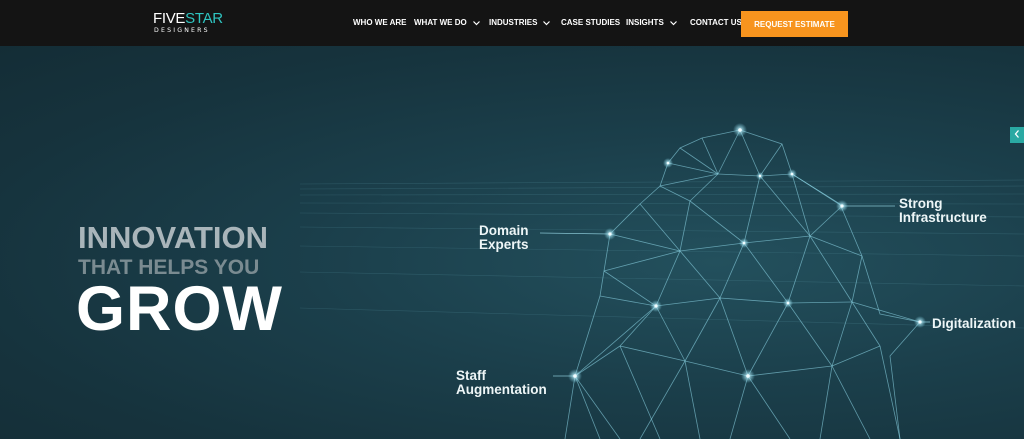 Image resolution: width=1024 pixels, height=439 pixels. What do you see at coordinates (447, 23) in the screenshot?
I see `nav-what-we-do: WHAT WE DO` at bounding box center [447, 23].